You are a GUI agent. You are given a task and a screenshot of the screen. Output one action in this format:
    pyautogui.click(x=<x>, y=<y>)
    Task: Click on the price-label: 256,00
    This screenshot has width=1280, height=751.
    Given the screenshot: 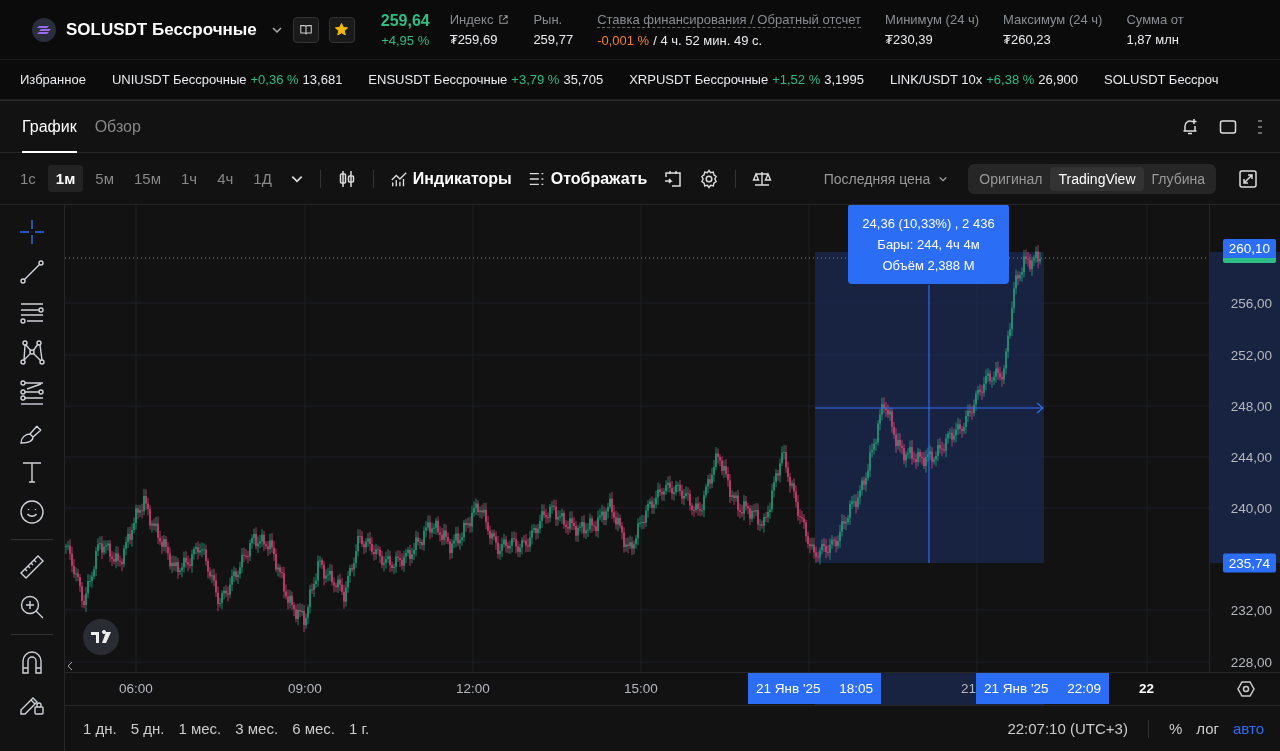 What is the action you would take?
    pyautogui.click(x=1251, y=303)
    